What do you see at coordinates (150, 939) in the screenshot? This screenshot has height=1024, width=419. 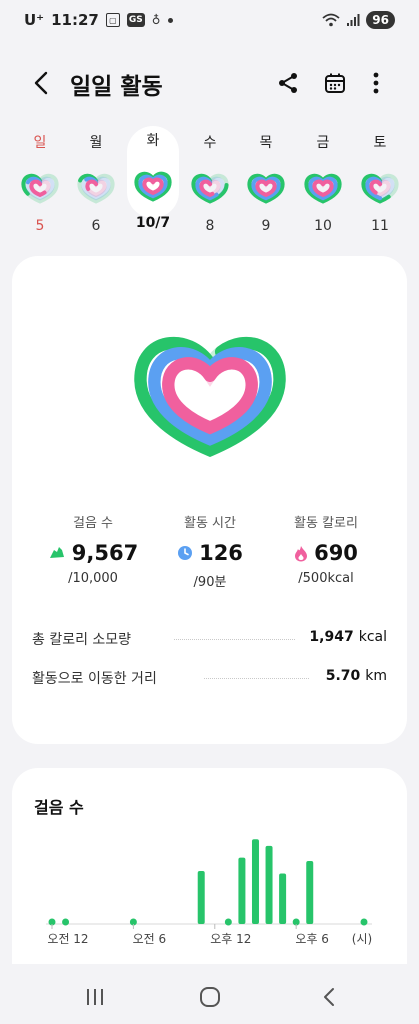 I see `x-tick-label: 오전 6` at bounding box center [150, 939].